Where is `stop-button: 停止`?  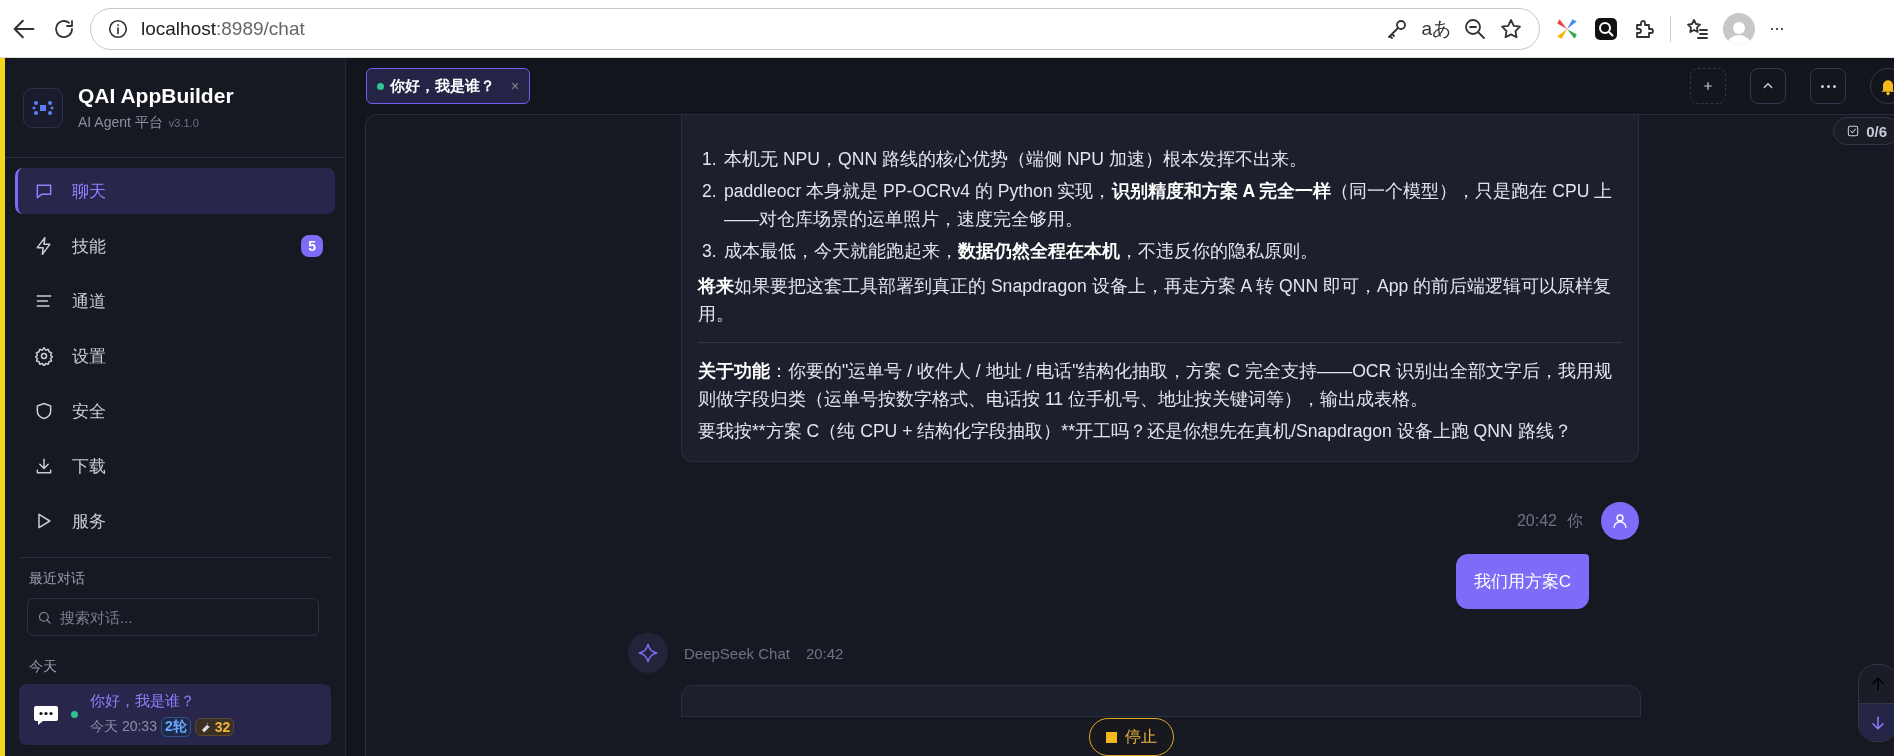
stop-button: 停止 is located at coordinates (1131, 737).